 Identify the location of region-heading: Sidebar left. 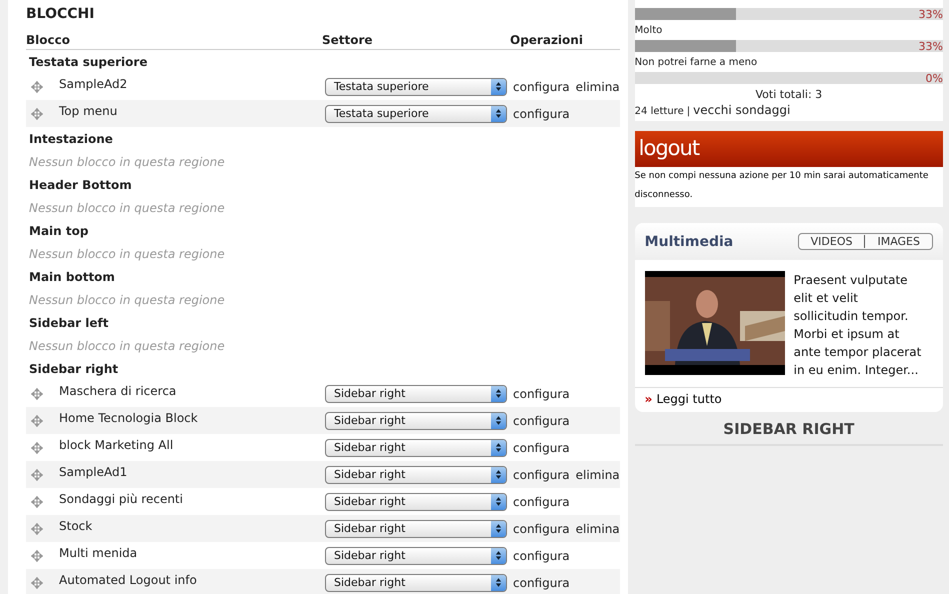
(68, 323).